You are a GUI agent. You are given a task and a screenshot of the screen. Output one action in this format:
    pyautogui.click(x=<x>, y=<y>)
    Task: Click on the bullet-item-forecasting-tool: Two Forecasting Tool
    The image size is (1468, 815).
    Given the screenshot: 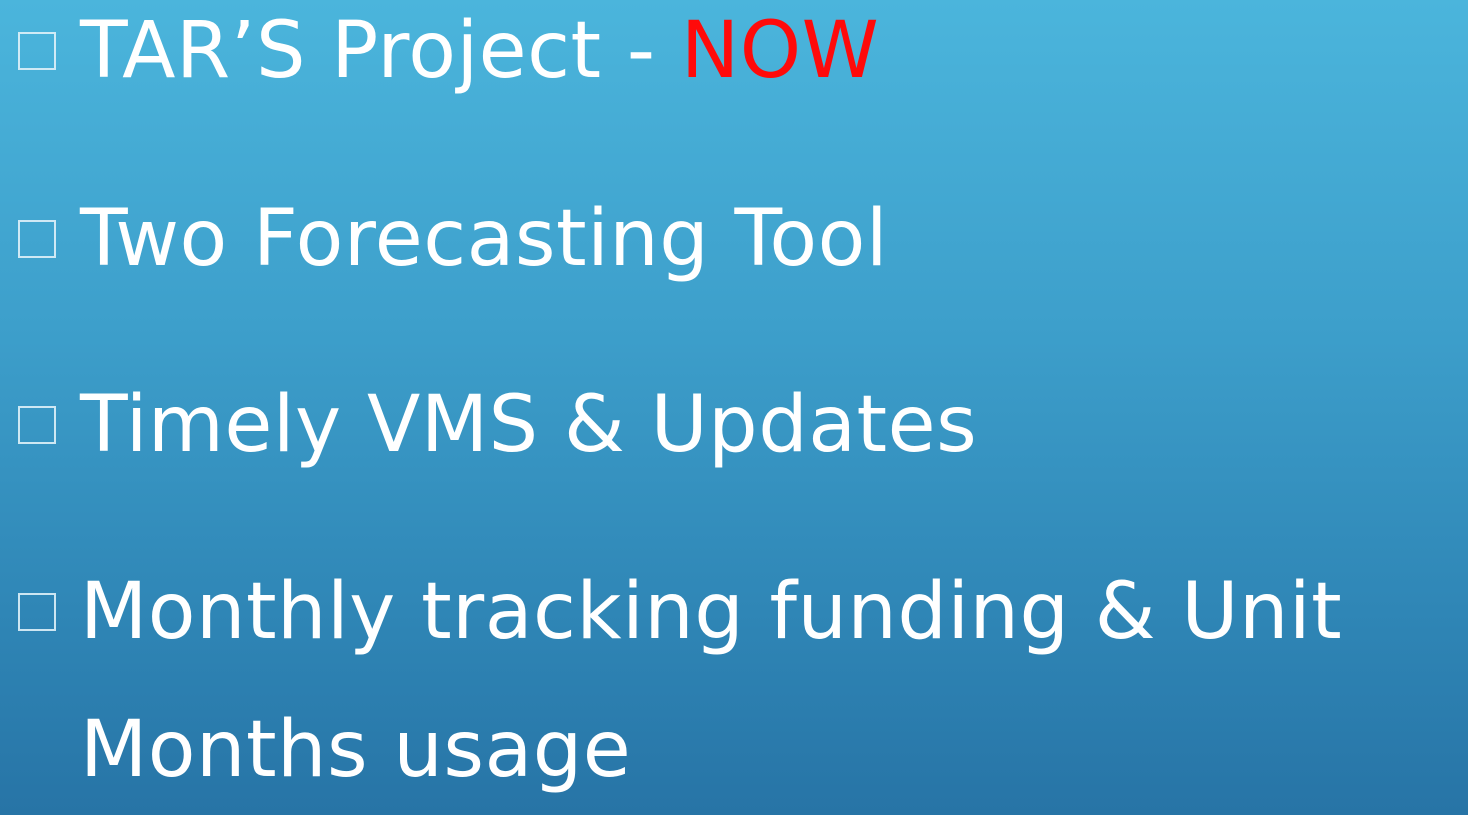 What is the action you would take?
    pyautogui.click(x=453, y=239)
    